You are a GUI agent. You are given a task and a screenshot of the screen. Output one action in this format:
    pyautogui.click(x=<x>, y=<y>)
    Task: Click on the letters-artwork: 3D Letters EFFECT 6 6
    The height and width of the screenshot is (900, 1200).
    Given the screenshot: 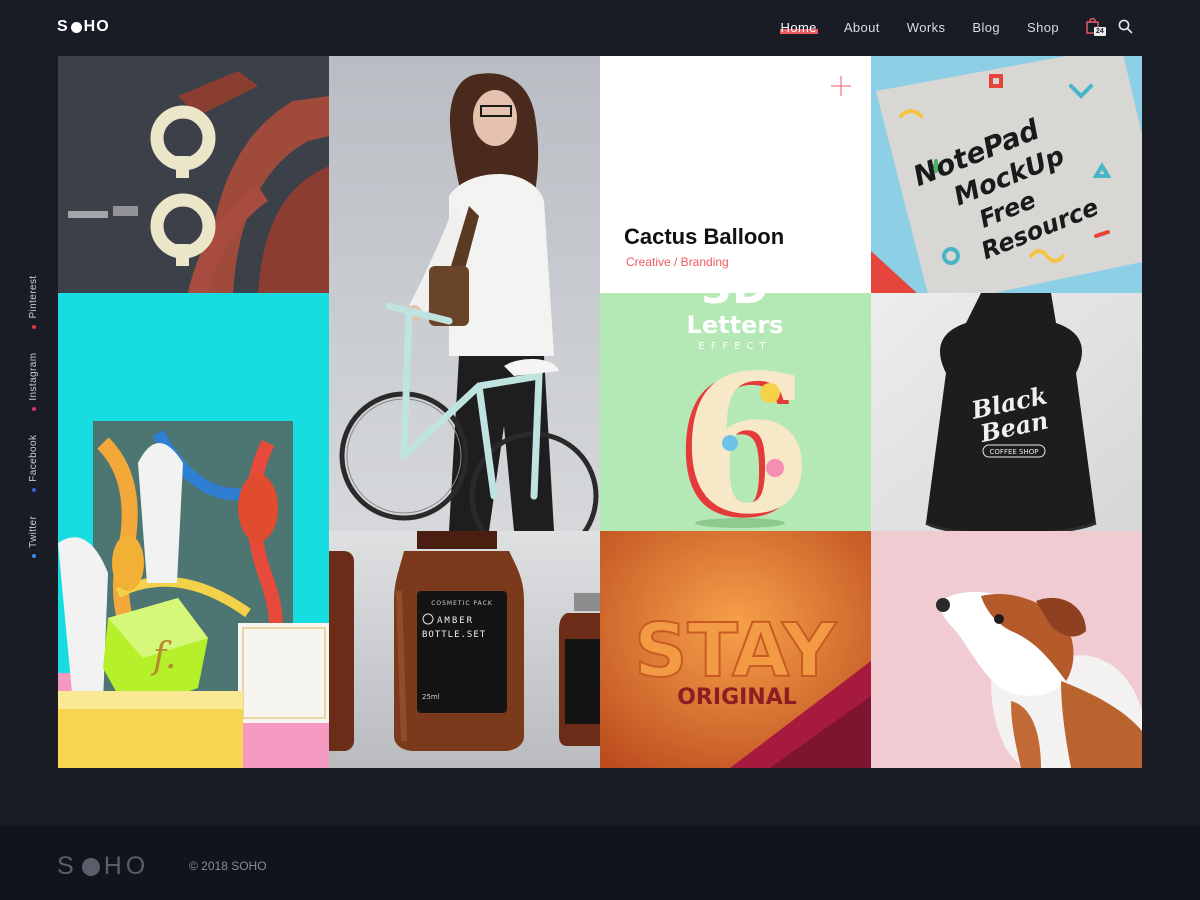 What is the action you would take?
    pyautogui.click(x=735, y=412)
    